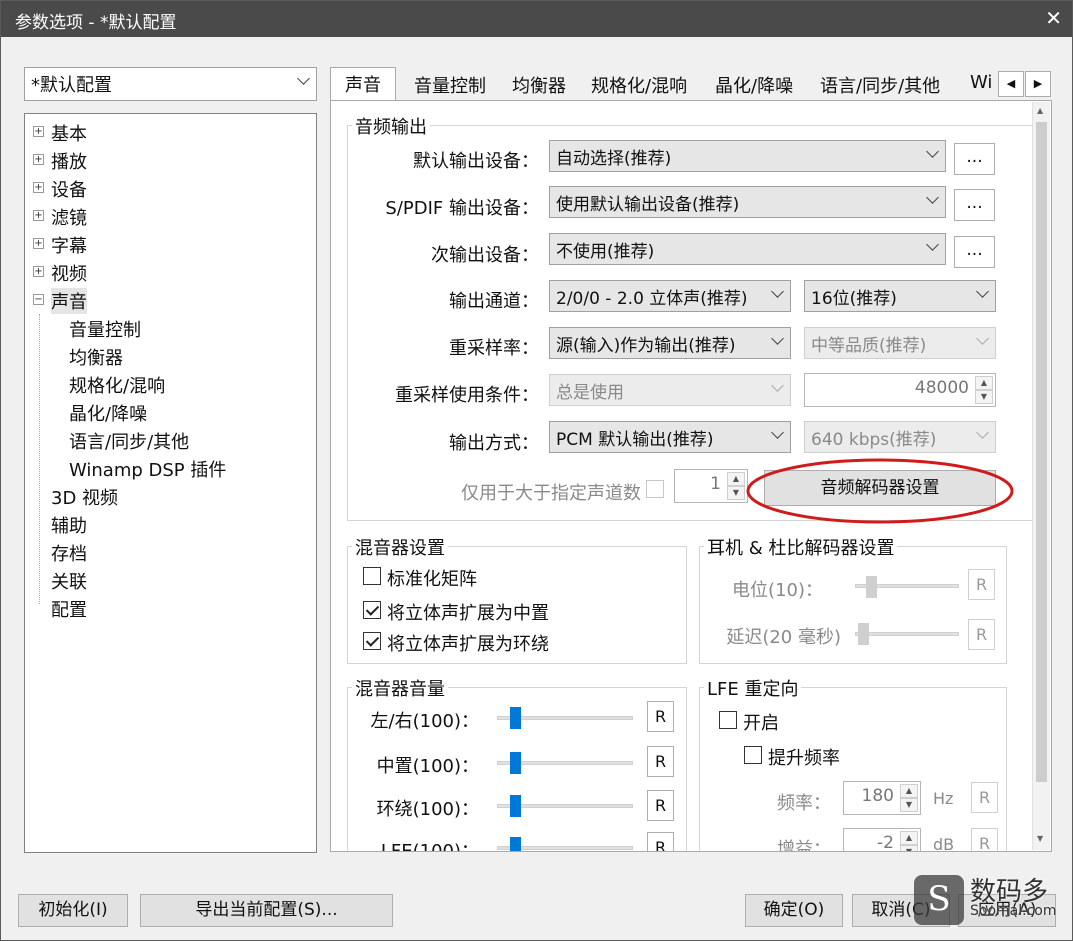 This screenshot has height=941, width=1073. What do you see at coordinates (747, 156) in the screenshot?
I see `default-device-select: 自动选择(推荐)` at bounding box center [747, 156].